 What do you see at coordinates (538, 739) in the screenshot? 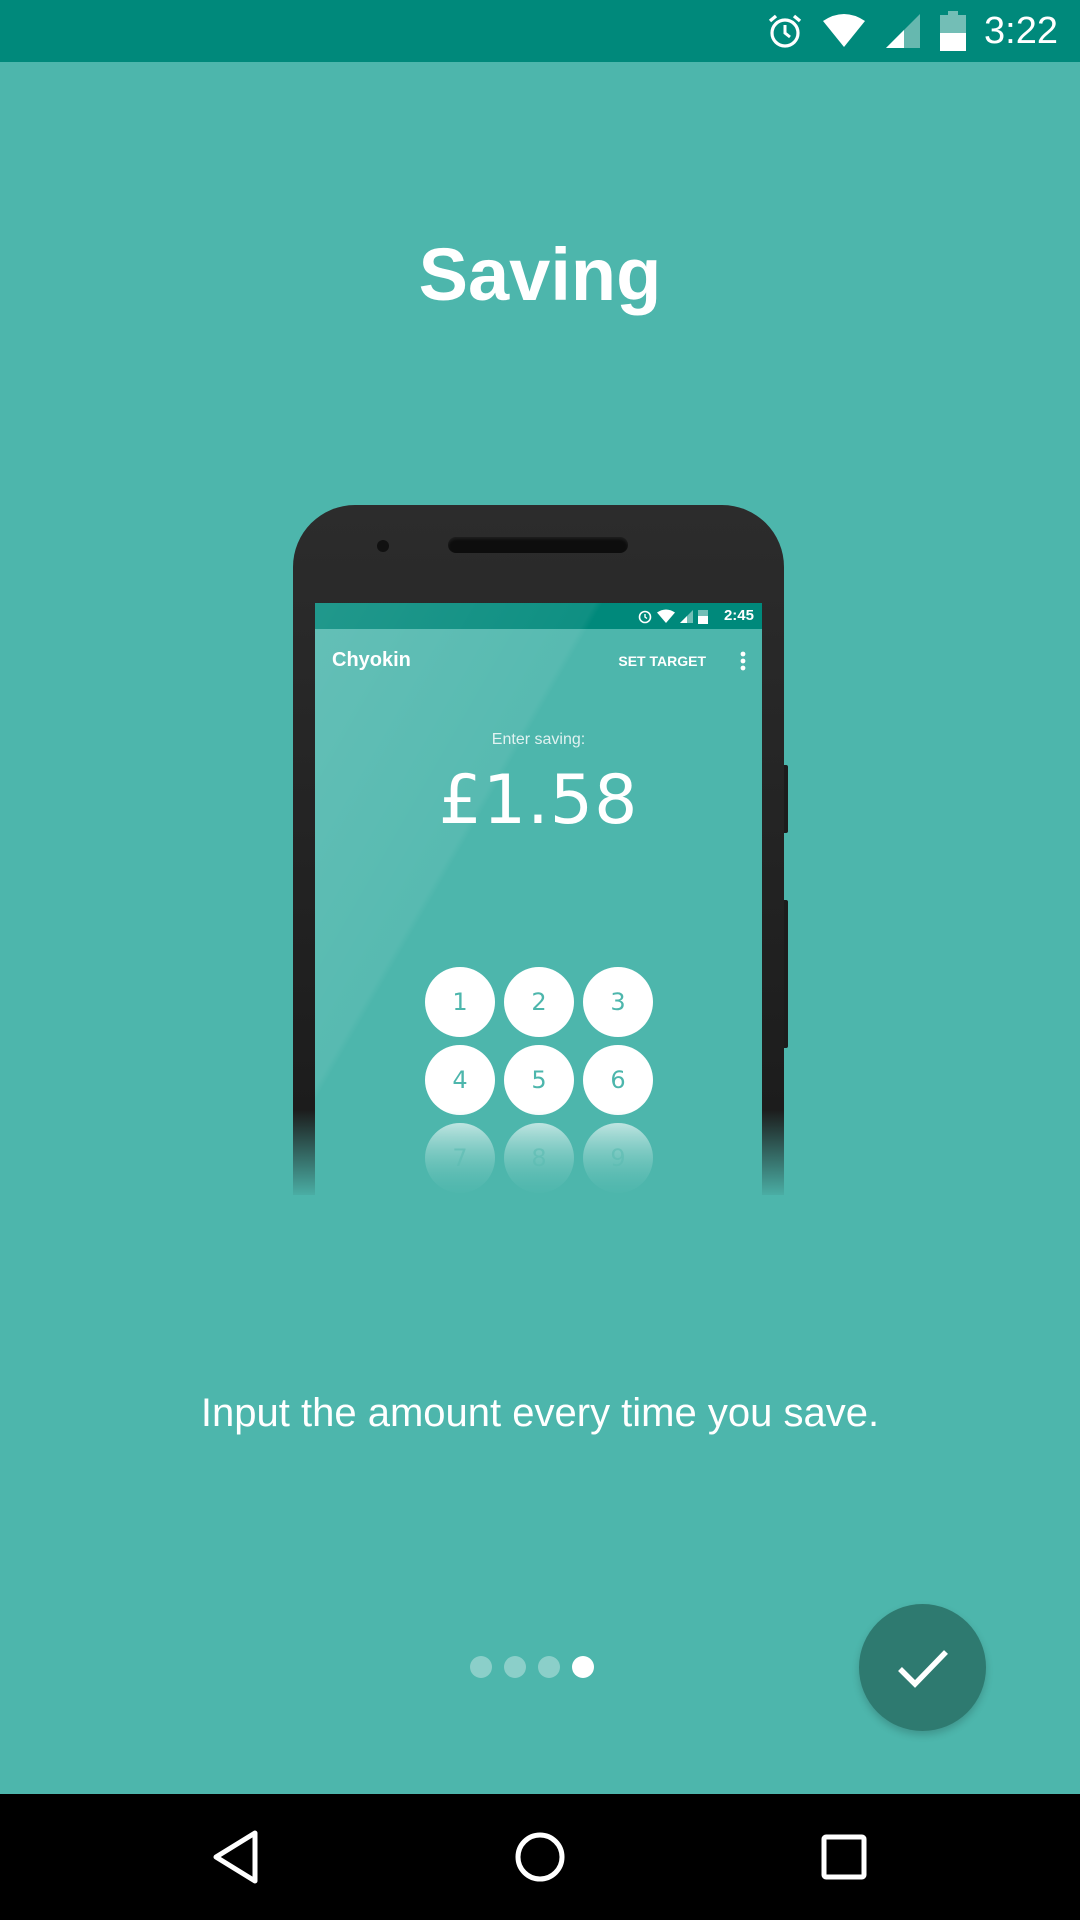
I see `mini-enter-saving-label: Enter saving:` at bounding box center [538, 739].